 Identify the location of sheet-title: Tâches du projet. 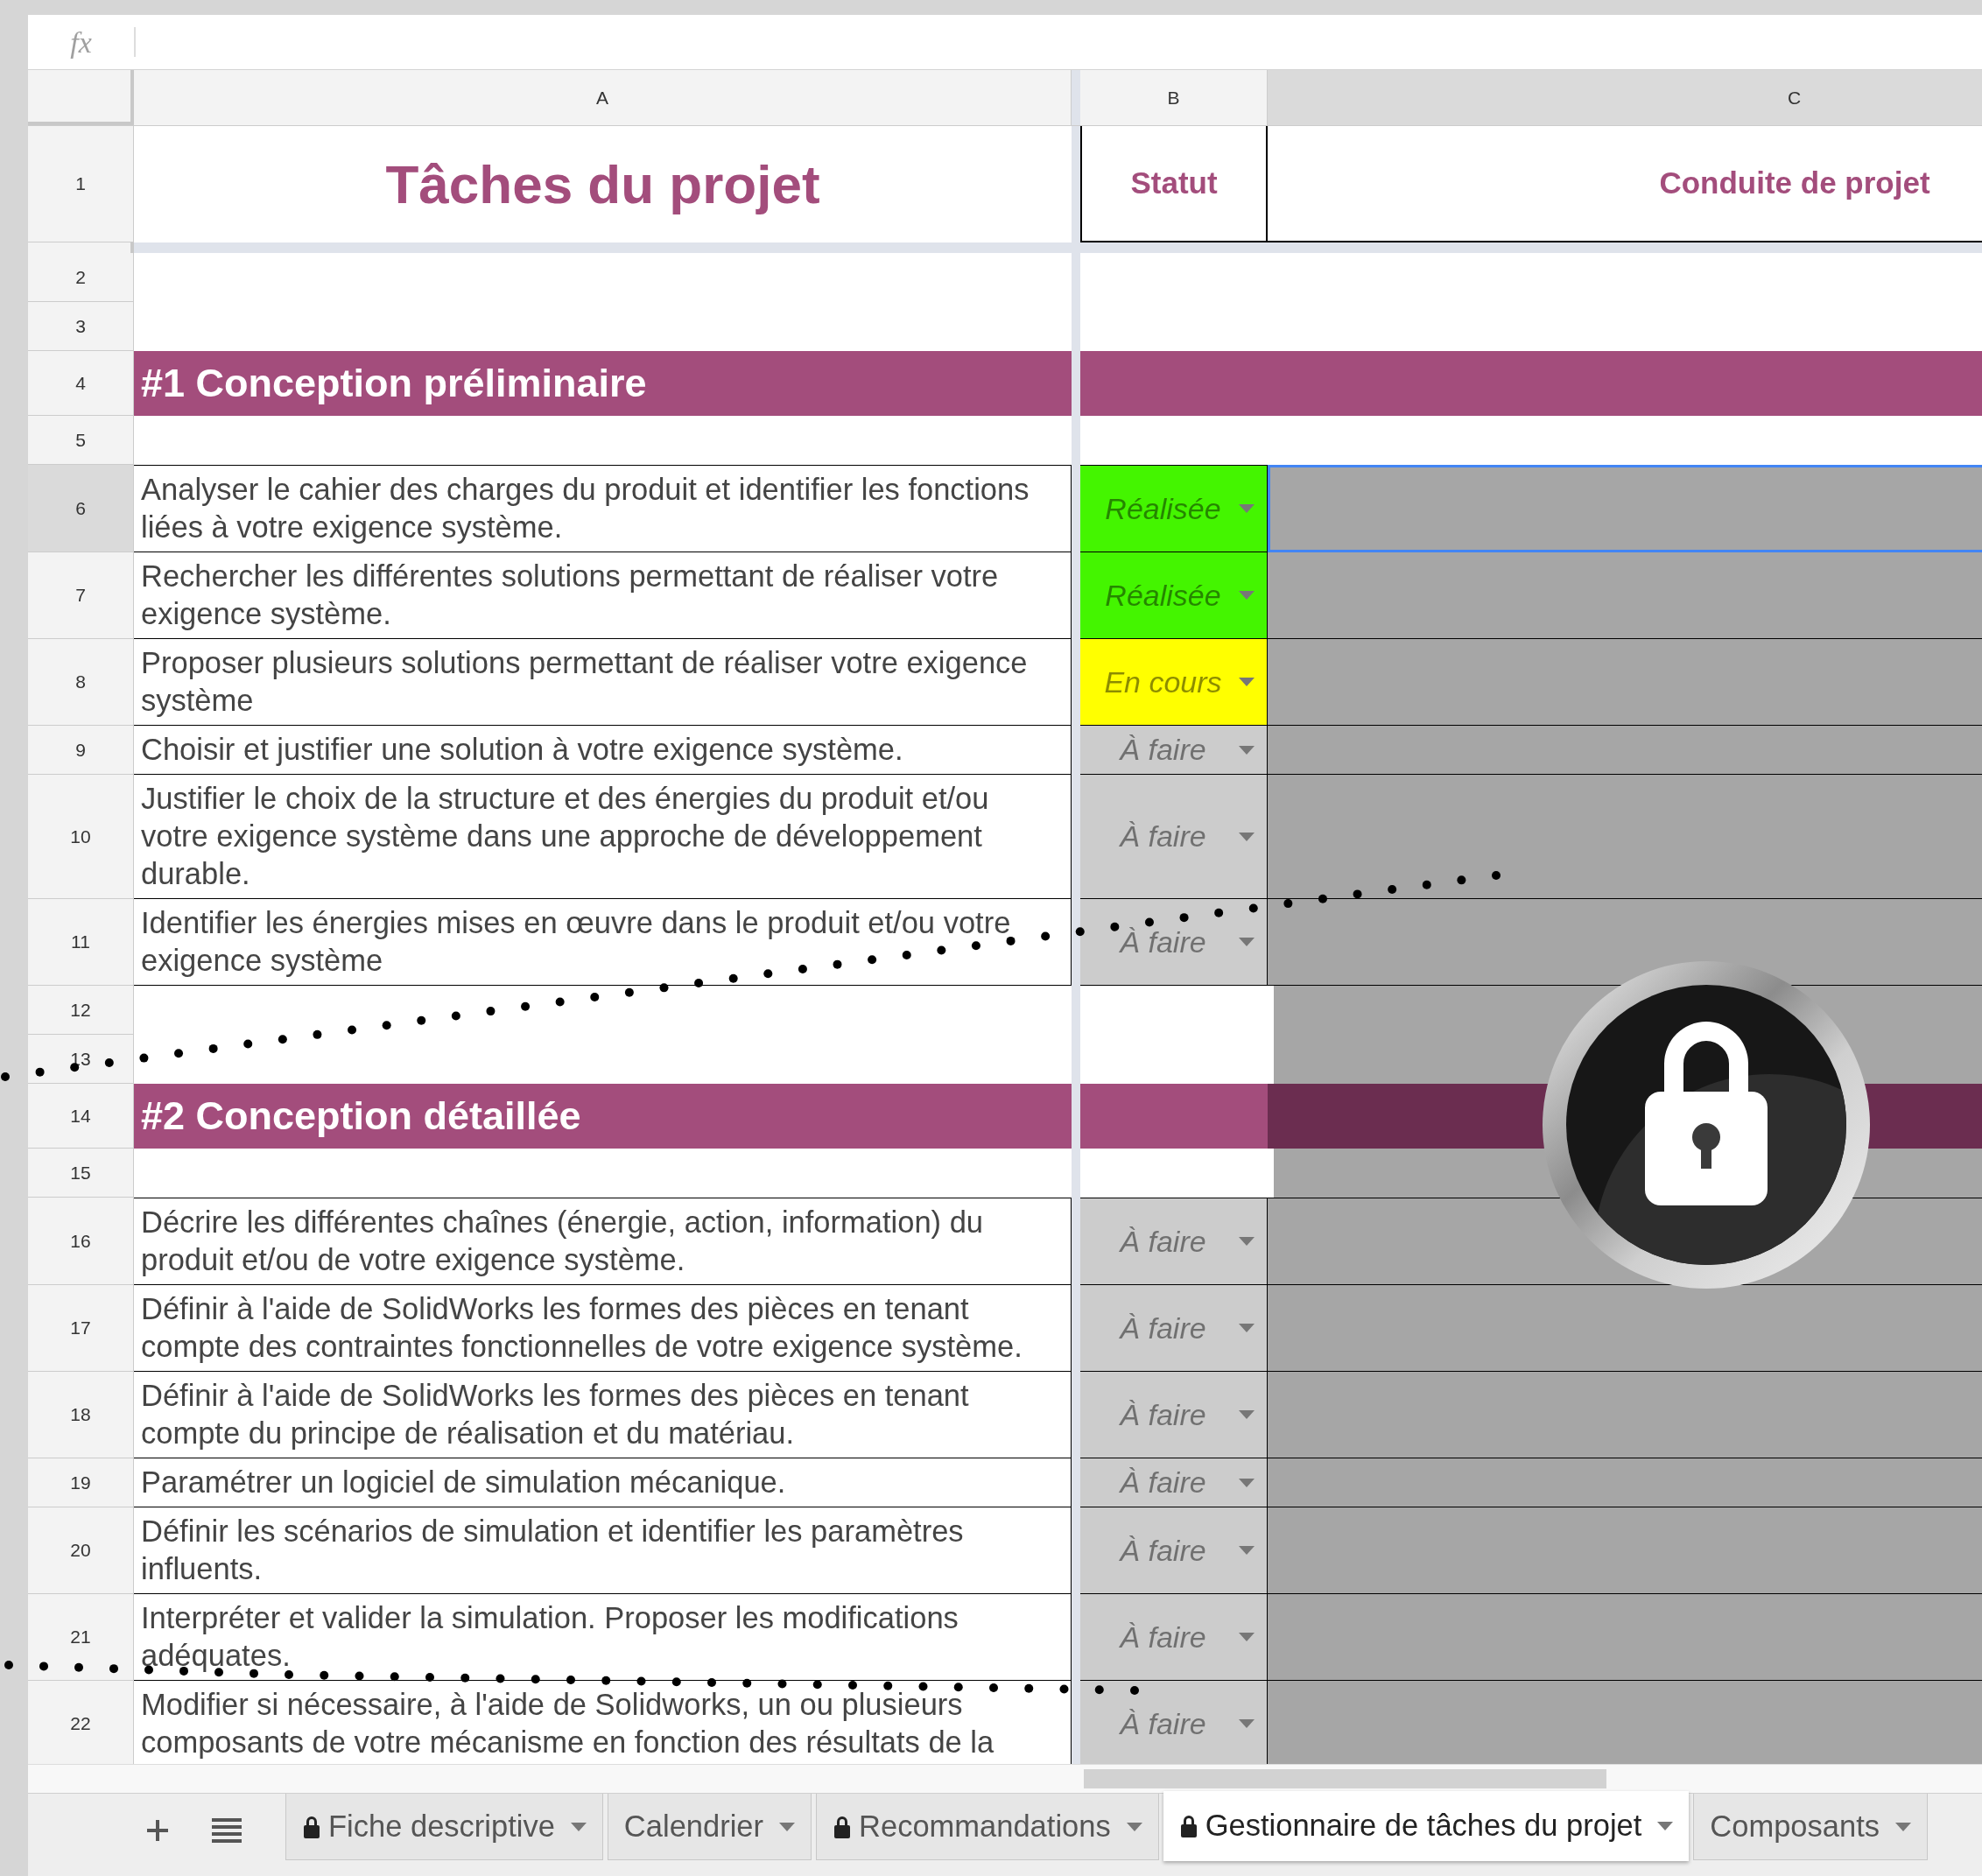
(602, 184).